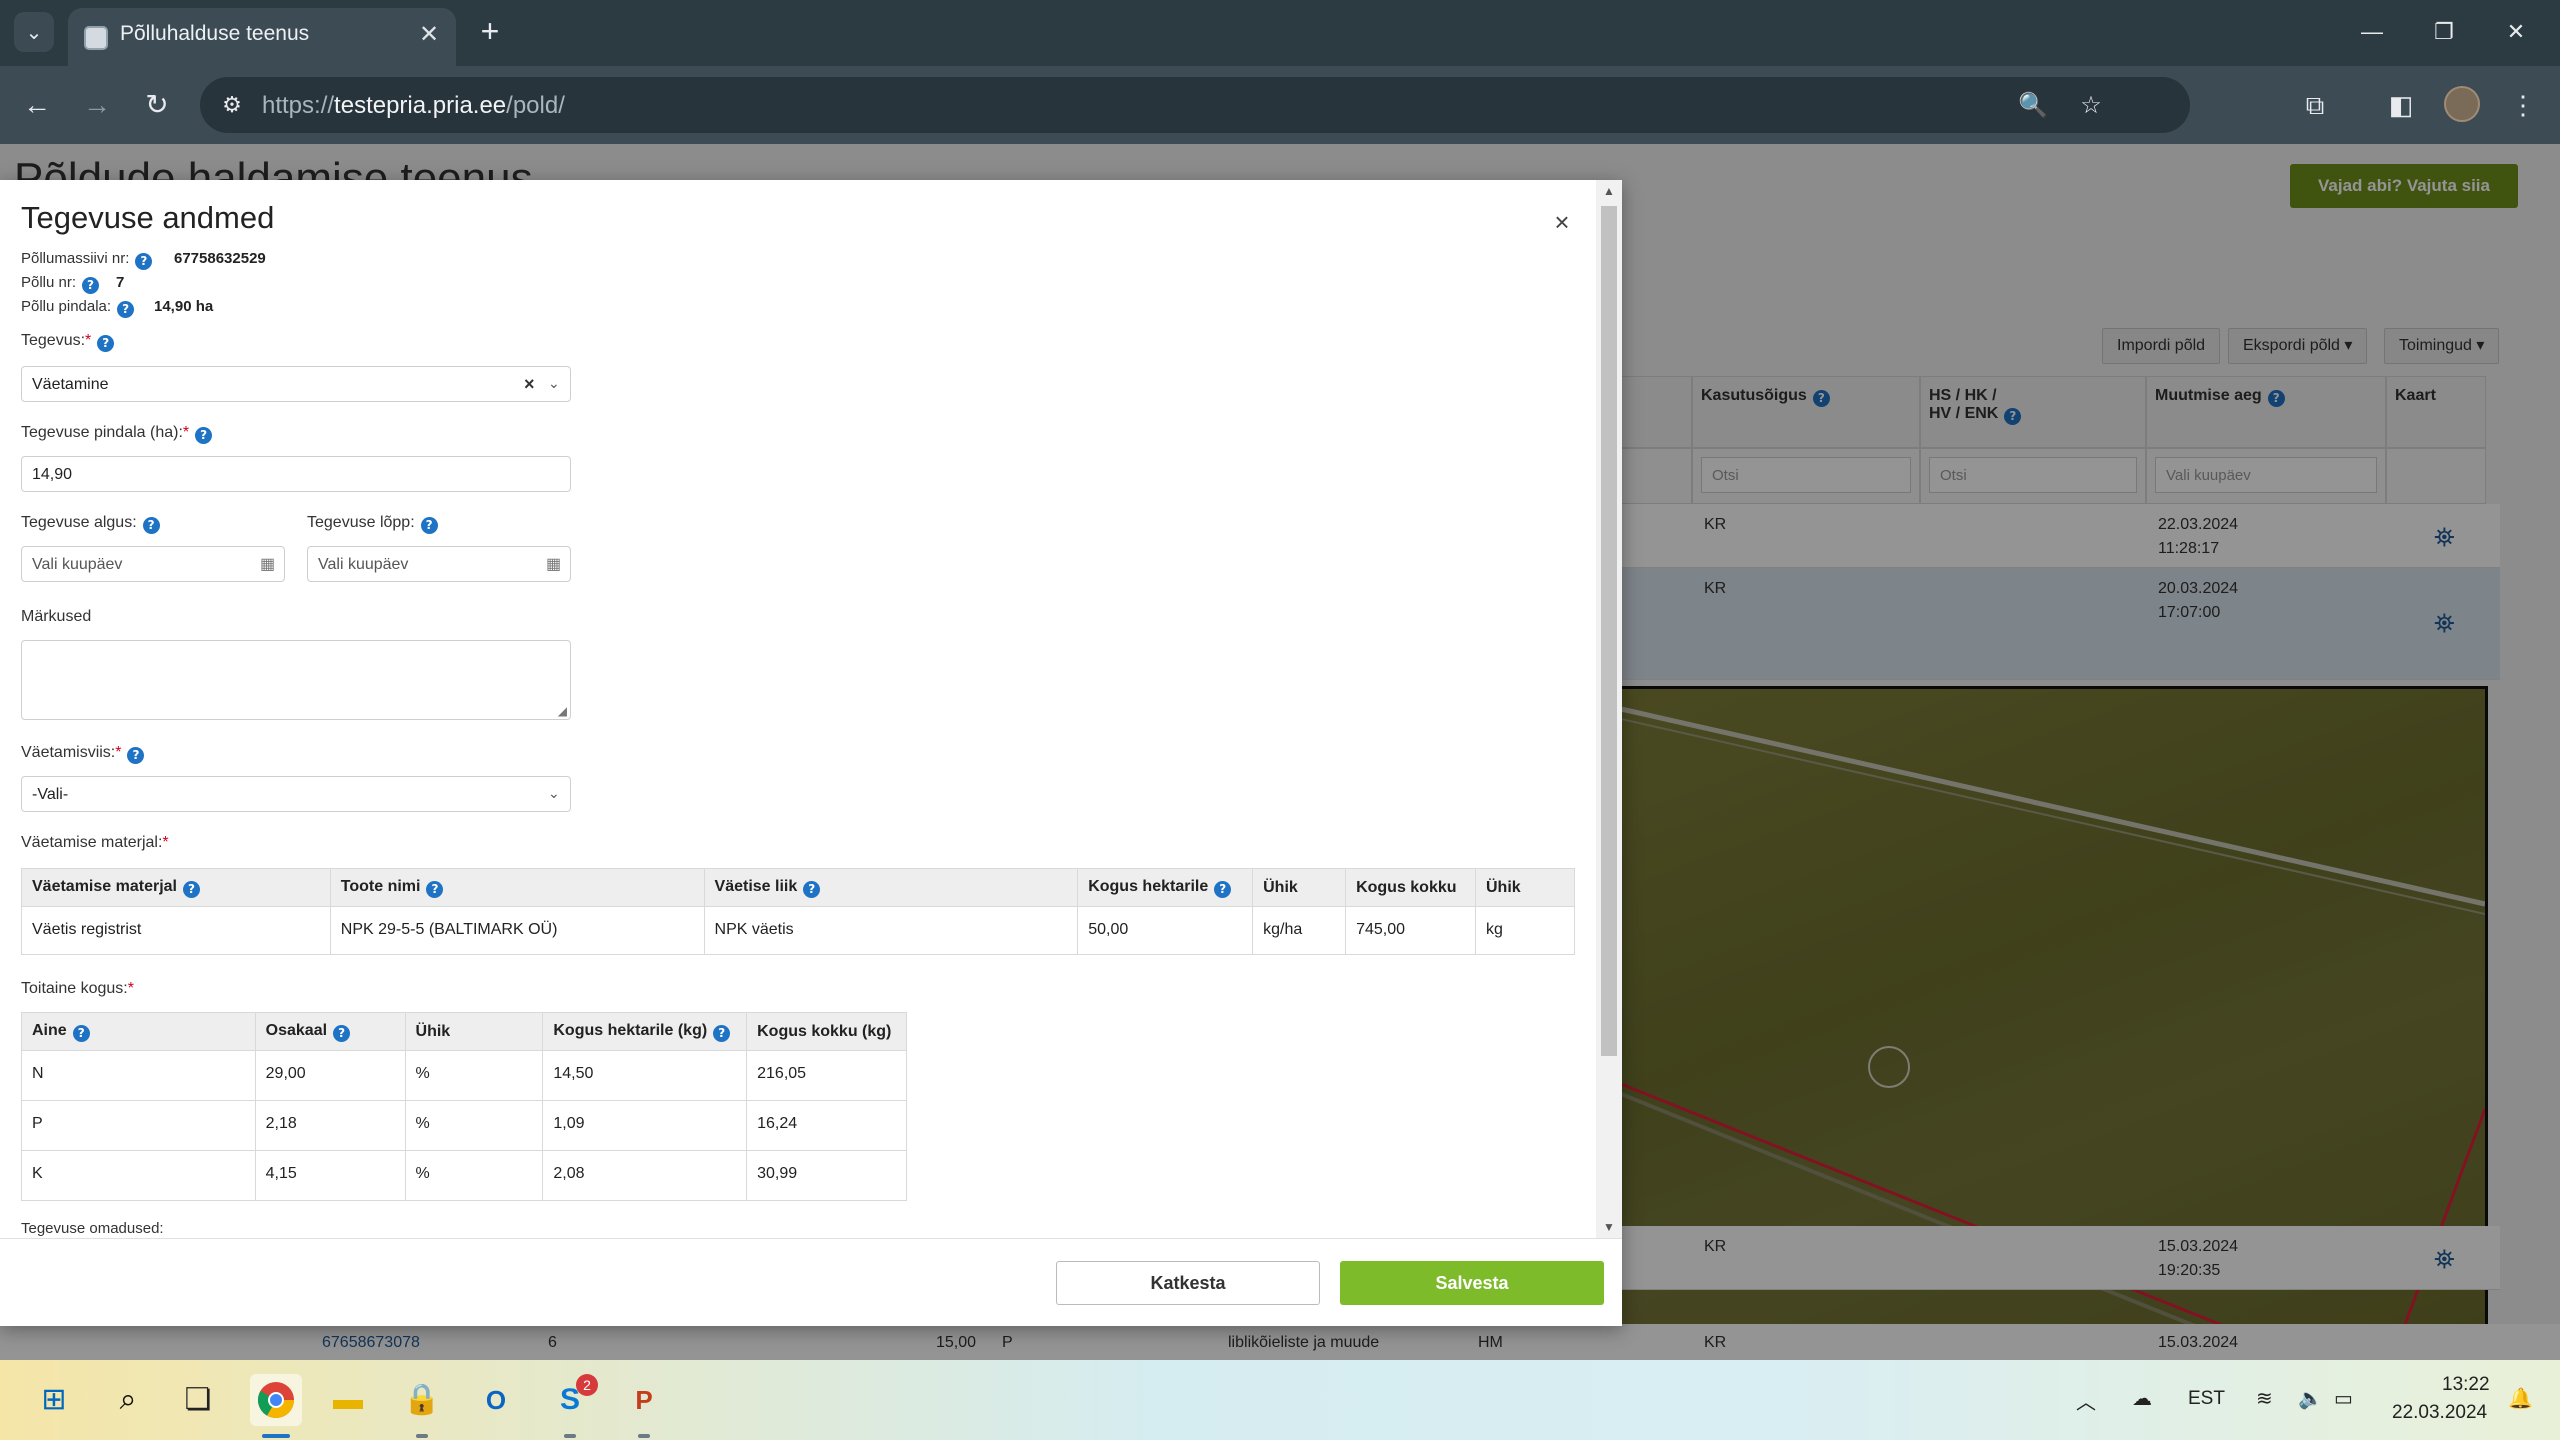  Describe the element at coordinates (2462, 104) in the screenshot. I see `profile-avatar` at that location.